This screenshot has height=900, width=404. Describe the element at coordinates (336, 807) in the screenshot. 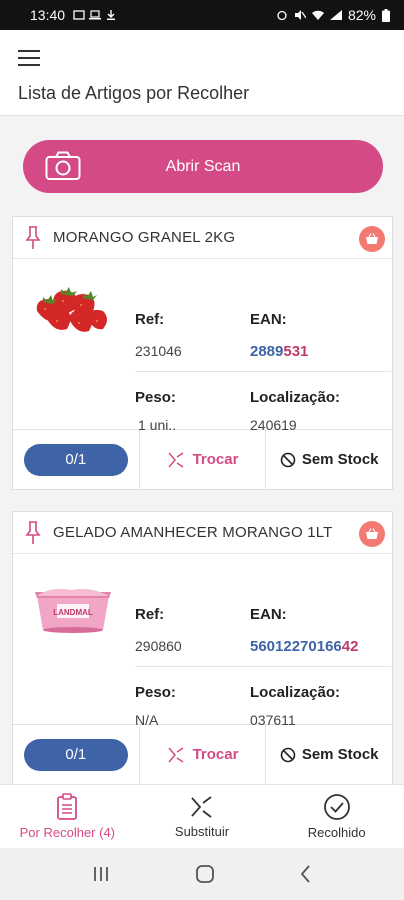

I see `check-circle-icon` at that location.